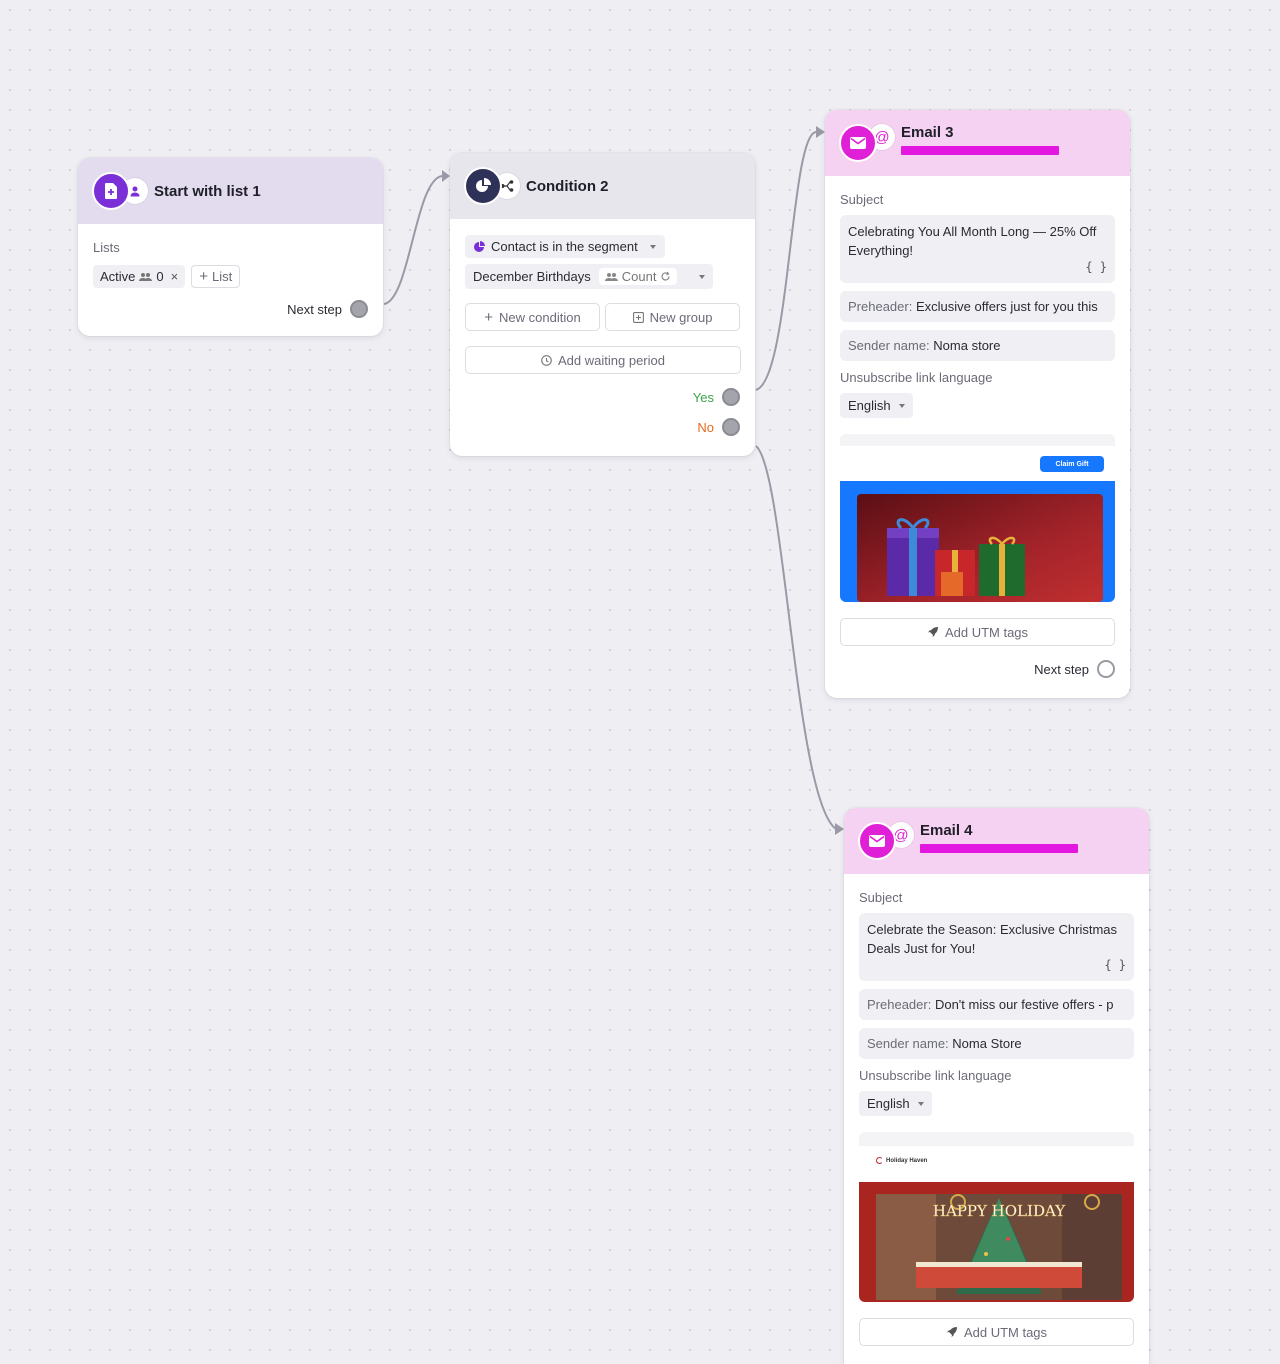 This screenshot has width=1280, height=1364. I want to click on new-group-label: New group, so click(681, 317).